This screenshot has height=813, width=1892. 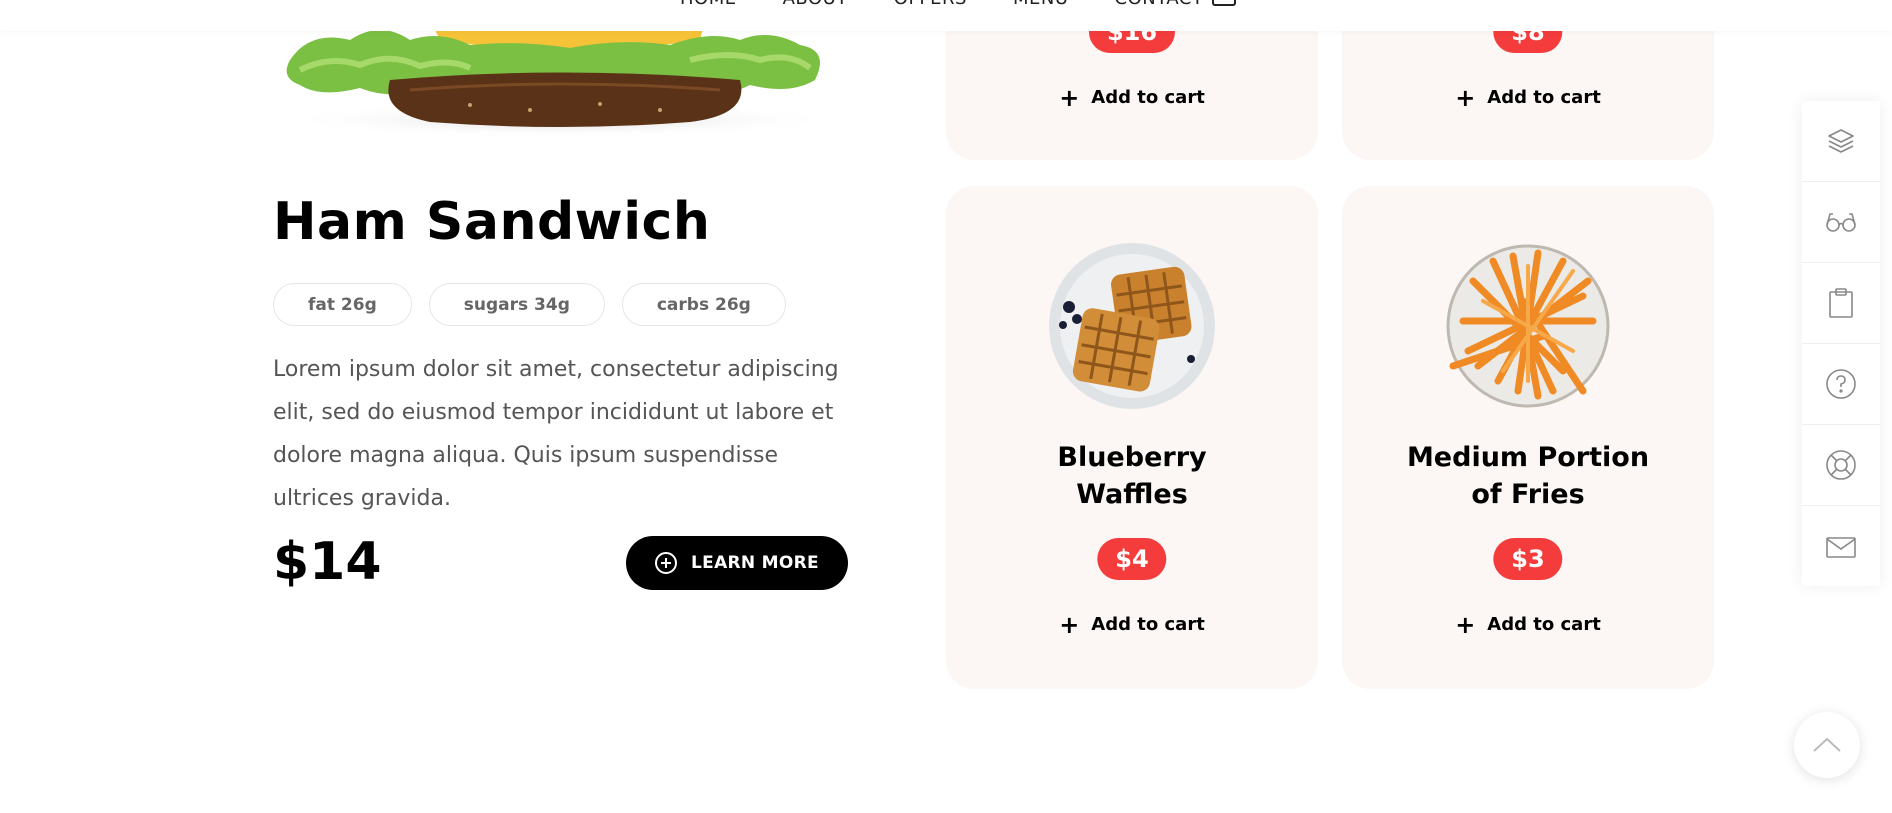 What do you see at coordinates (815, 4) in the screenshot?
I see `nav-about: ABOUT` at bounding box center [815, 4].